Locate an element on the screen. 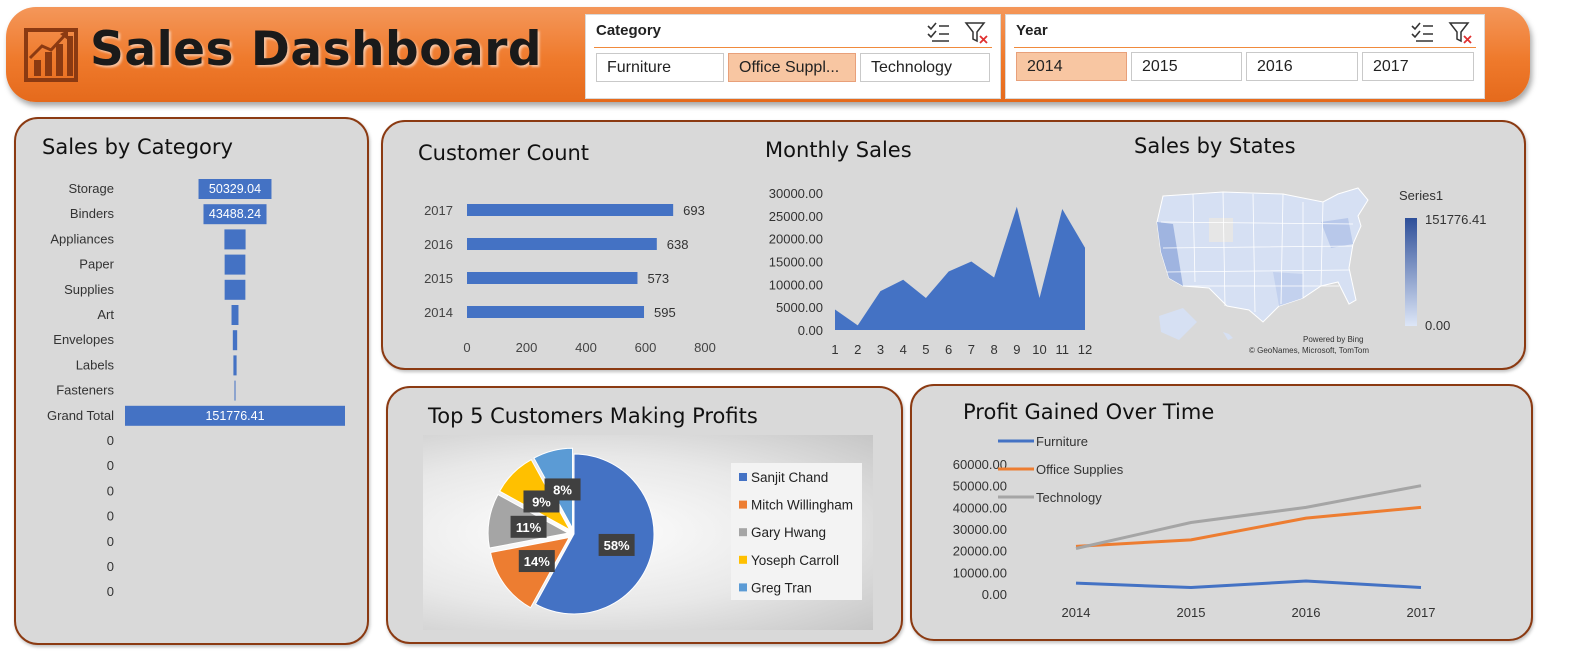 This screenshot has height=652, width=1576. x-tick-label: 11 is located at coordinates (1063, 349).